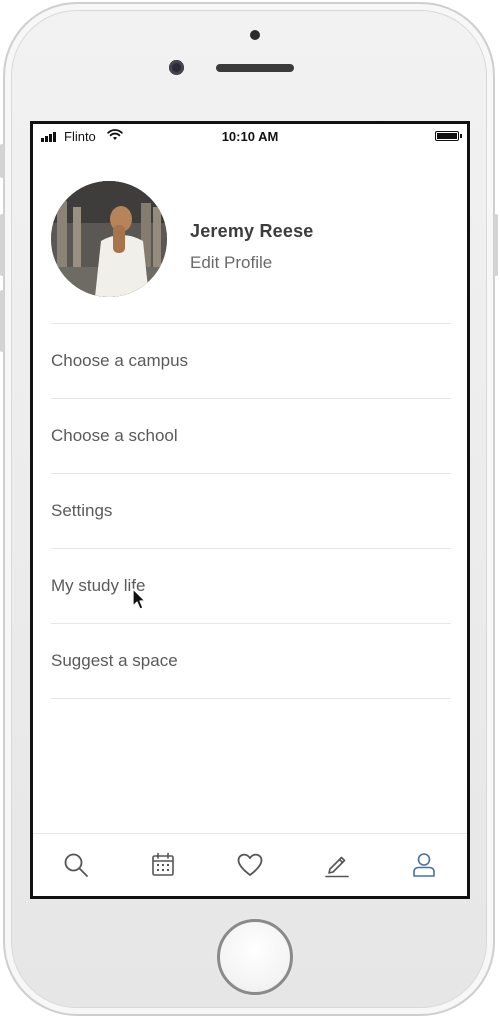 This screenshot has height=1020, width=500. I want to click on tab-compose, so click(337, 865).